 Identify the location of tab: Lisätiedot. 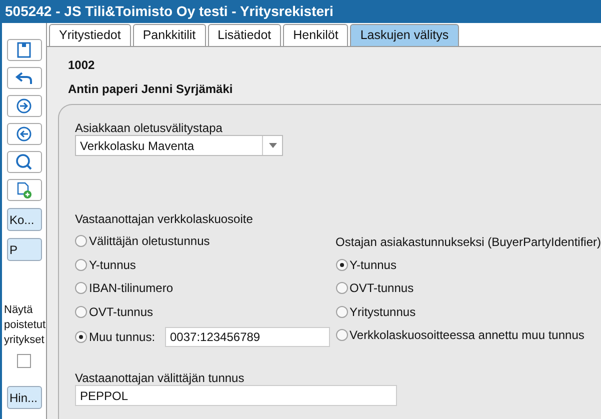
(245, 35).